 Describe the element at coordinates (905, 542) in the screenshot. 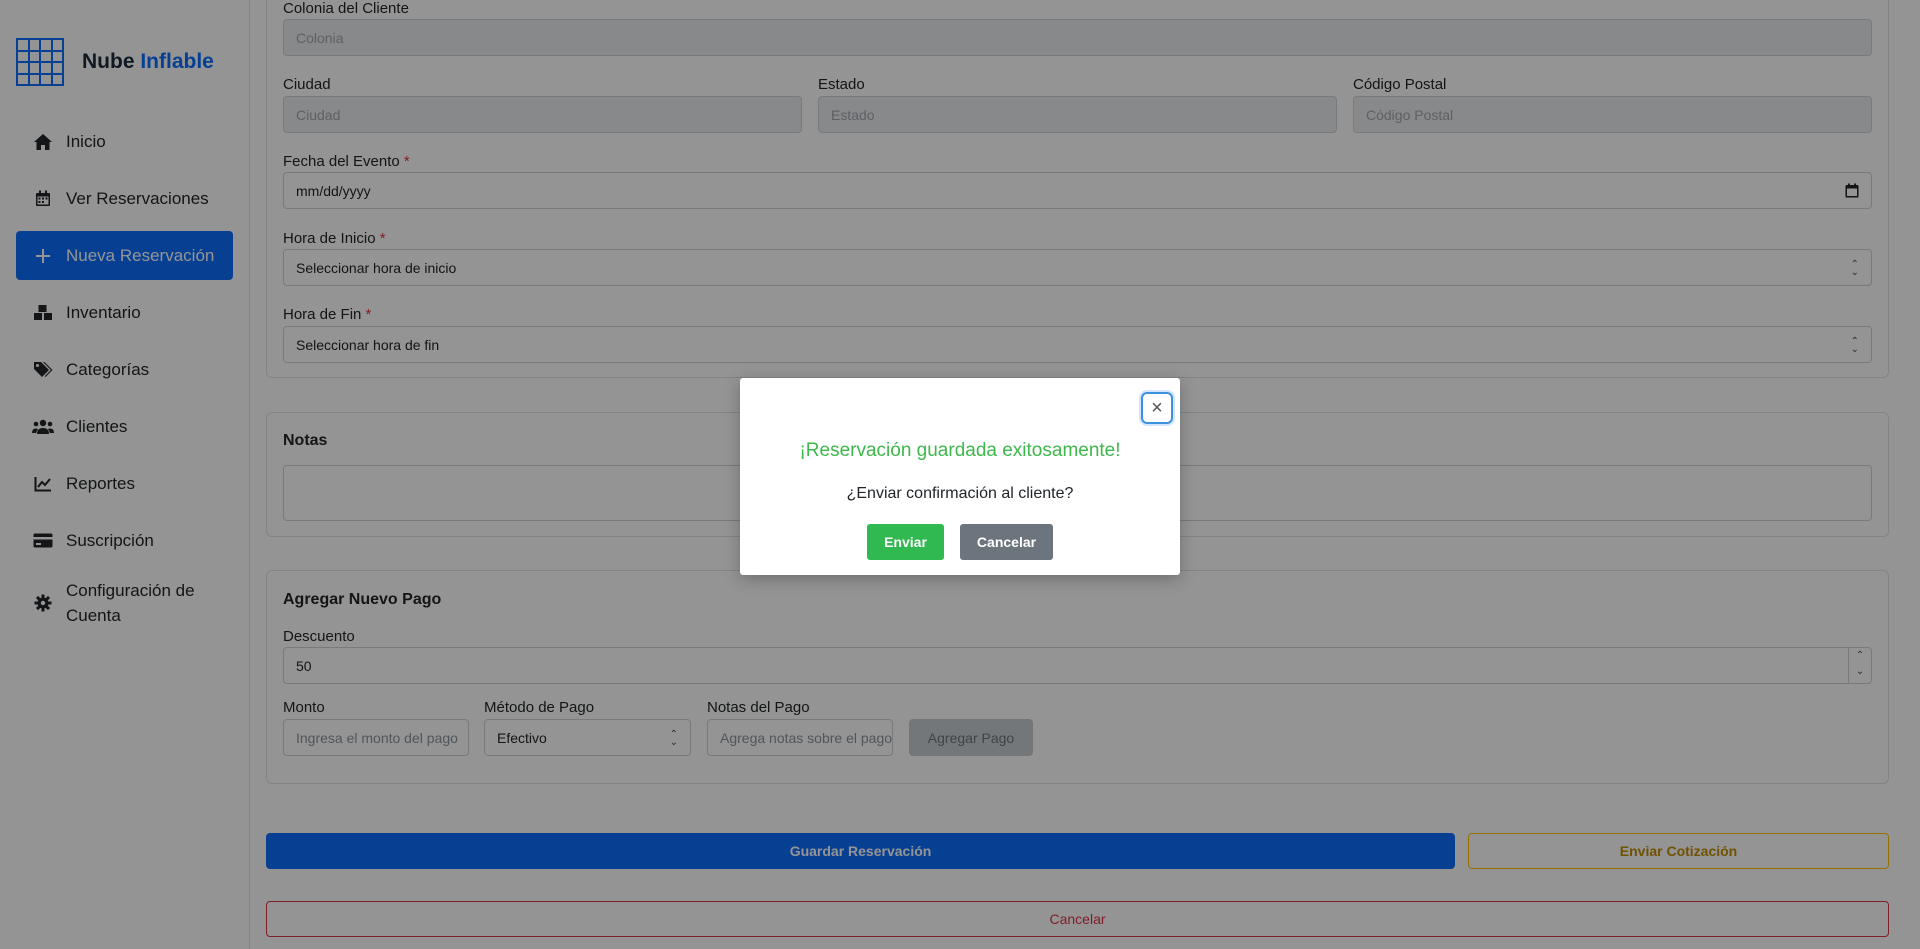

I see `enviar-button: Enviar` at that location.